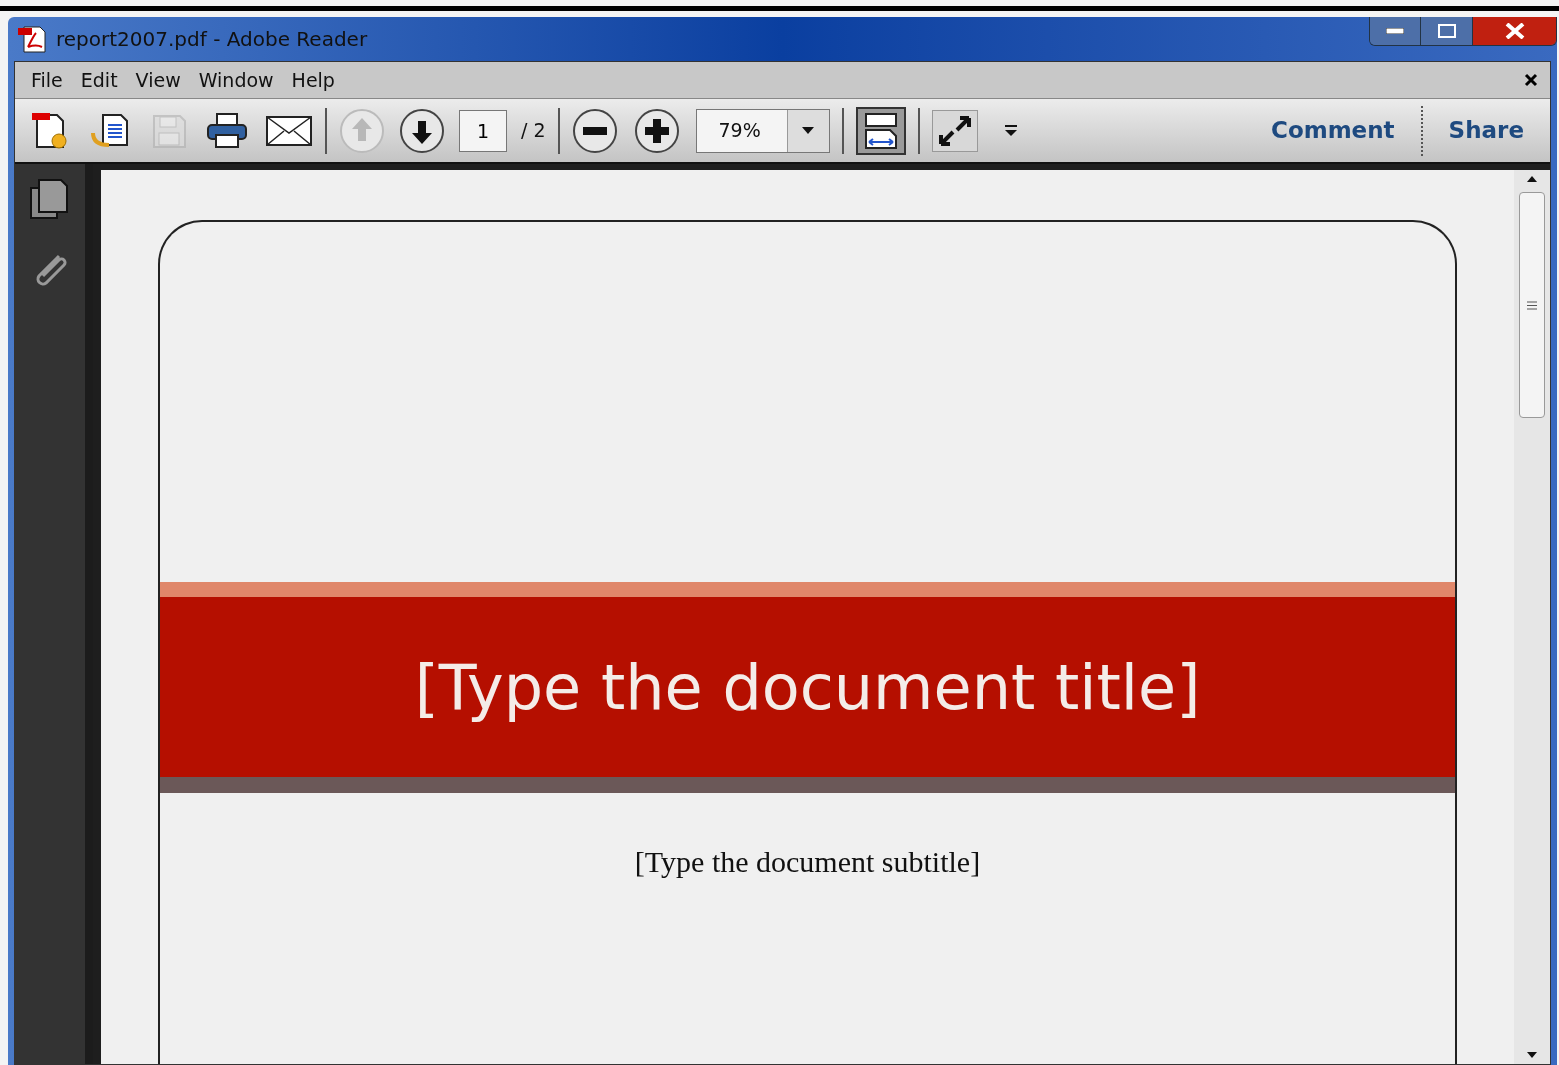  I want to click on restore-icon, so click(1446, 31).